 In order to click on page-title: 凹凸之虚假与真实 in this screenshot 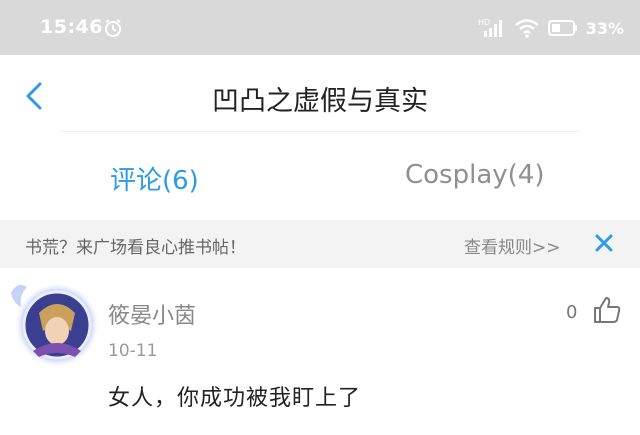, I will do `click(320, 101)`.